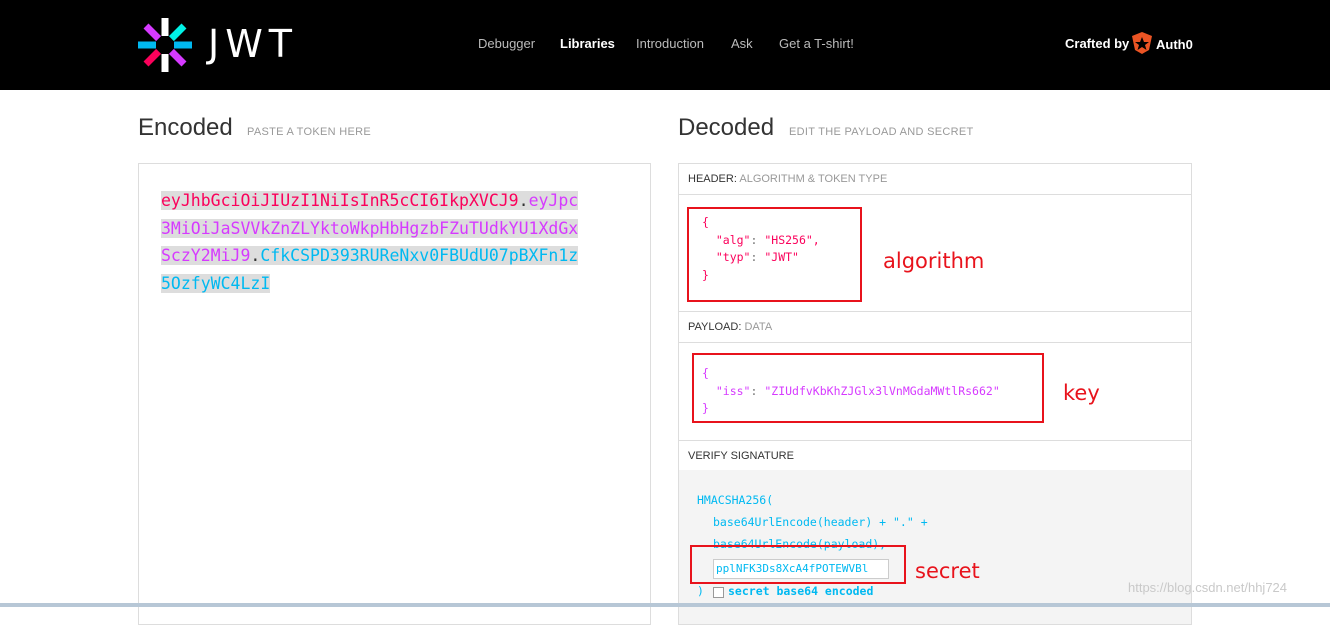  What do you see at coordinates (718, 592) in the screenshot?
I see `secret-base64-checkbox` at bounding box center [718, 592].